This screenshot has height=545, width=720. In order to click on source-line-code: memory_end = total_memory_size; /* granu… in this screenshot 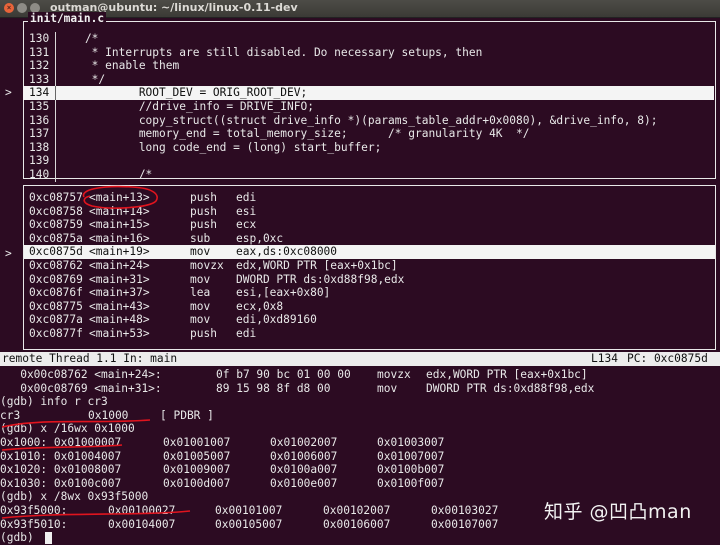, I will do `click(294, 134)`.